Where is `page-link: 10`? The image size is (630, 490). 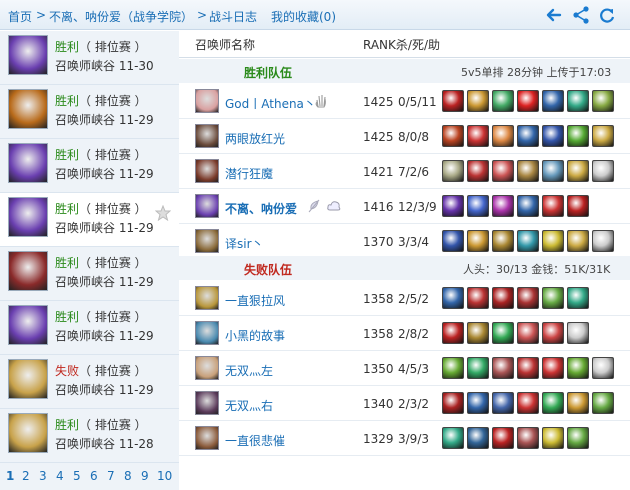
page-link: 10 is located at coordinates (164, 476).